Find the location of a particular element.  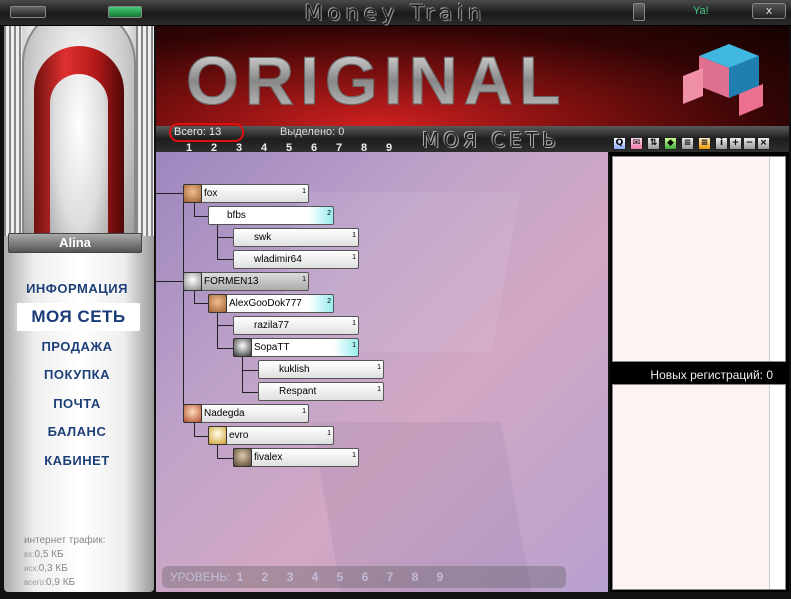

sort-icon: ⇅ is located at coordinates (653, 143).